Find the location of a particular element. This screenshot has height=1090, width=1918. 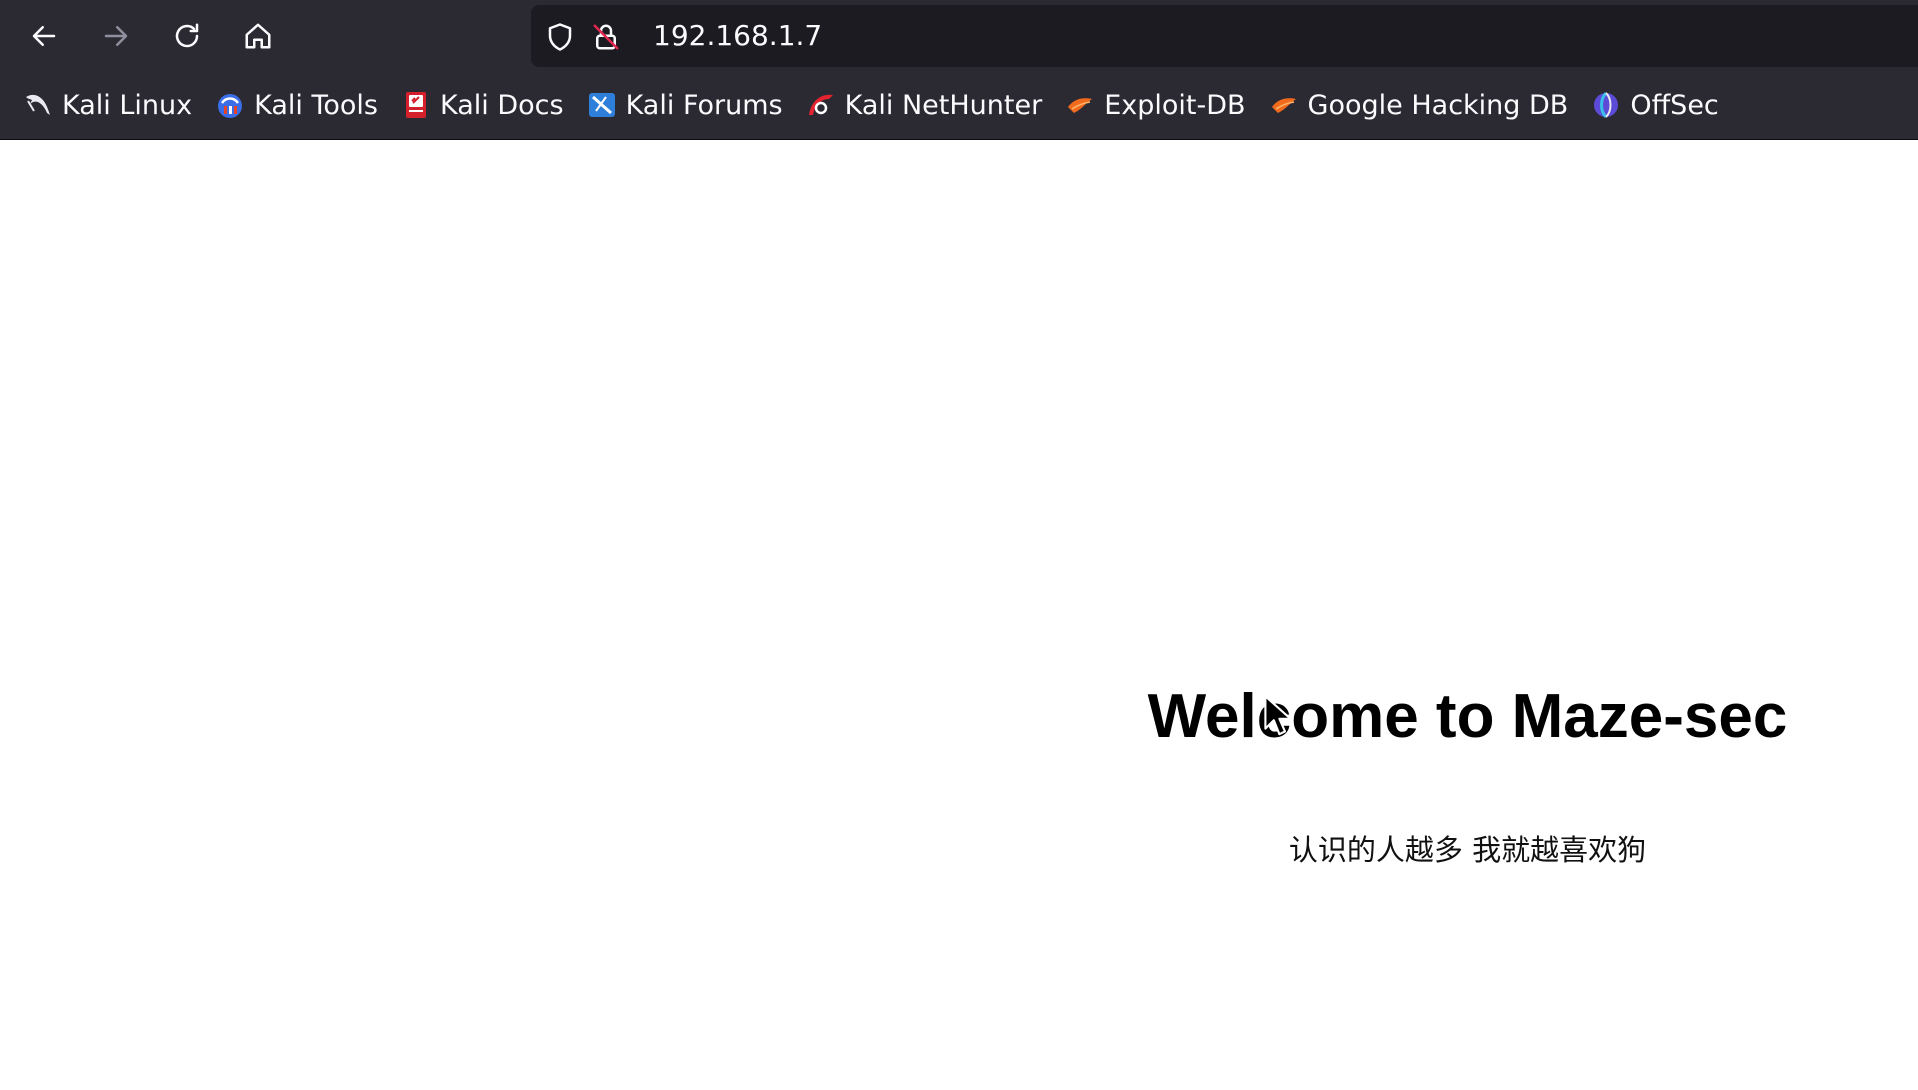

home-icon is located at coordinates (258, 36).